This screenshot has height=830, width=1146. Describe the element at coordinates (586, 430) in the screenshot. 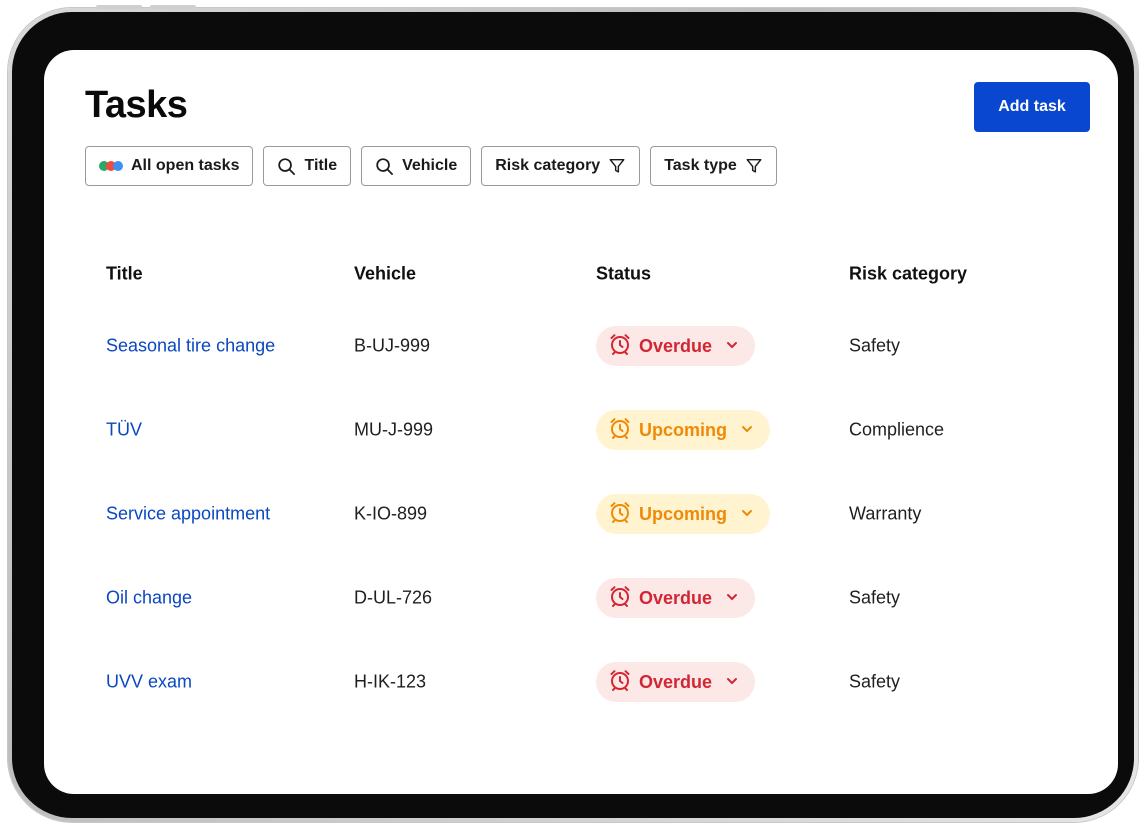

I see `table-row: TÜV MU-J-999 Upcoming Complience` at that location.